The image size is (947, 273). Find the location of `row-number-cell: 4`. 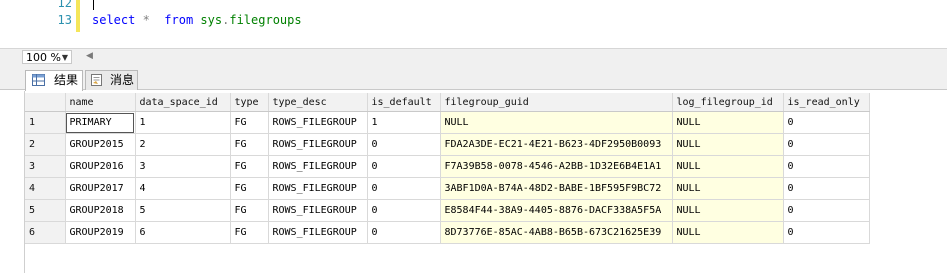

row-number-cell: 4 is located at coordinates (45, 188).